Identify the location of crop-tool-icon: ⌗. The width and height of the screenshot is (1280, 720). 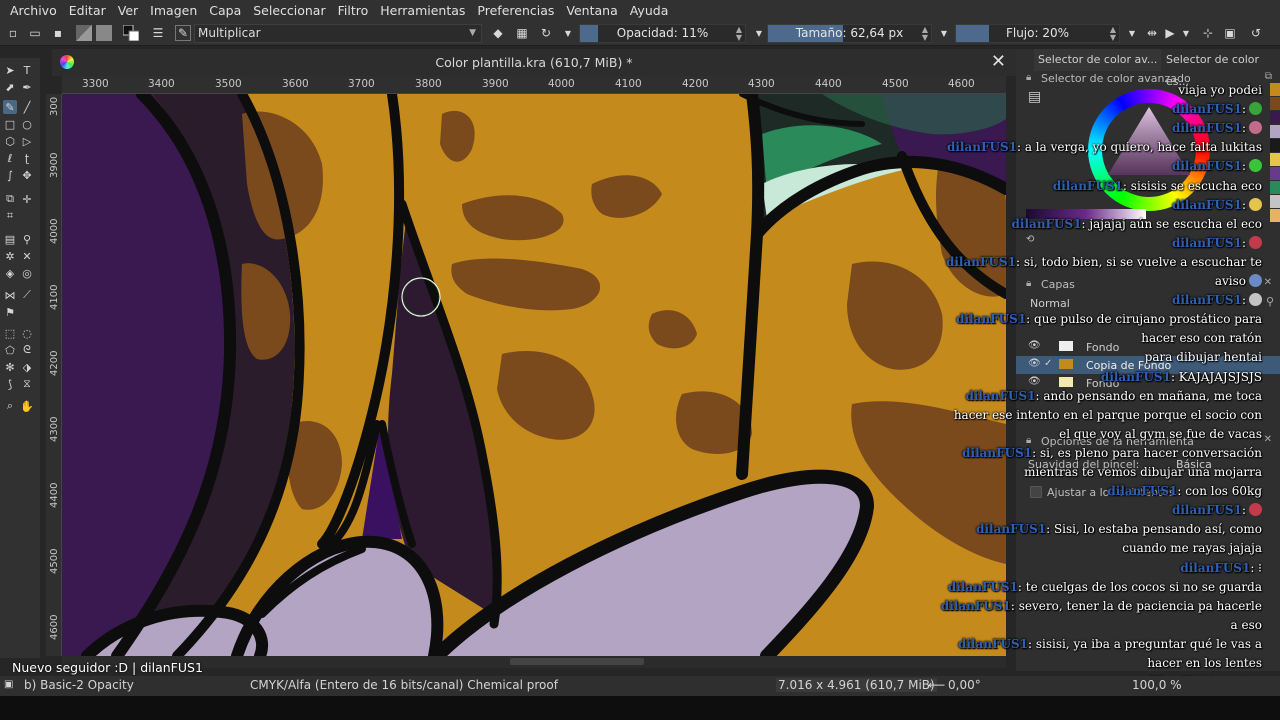
(10, 216).